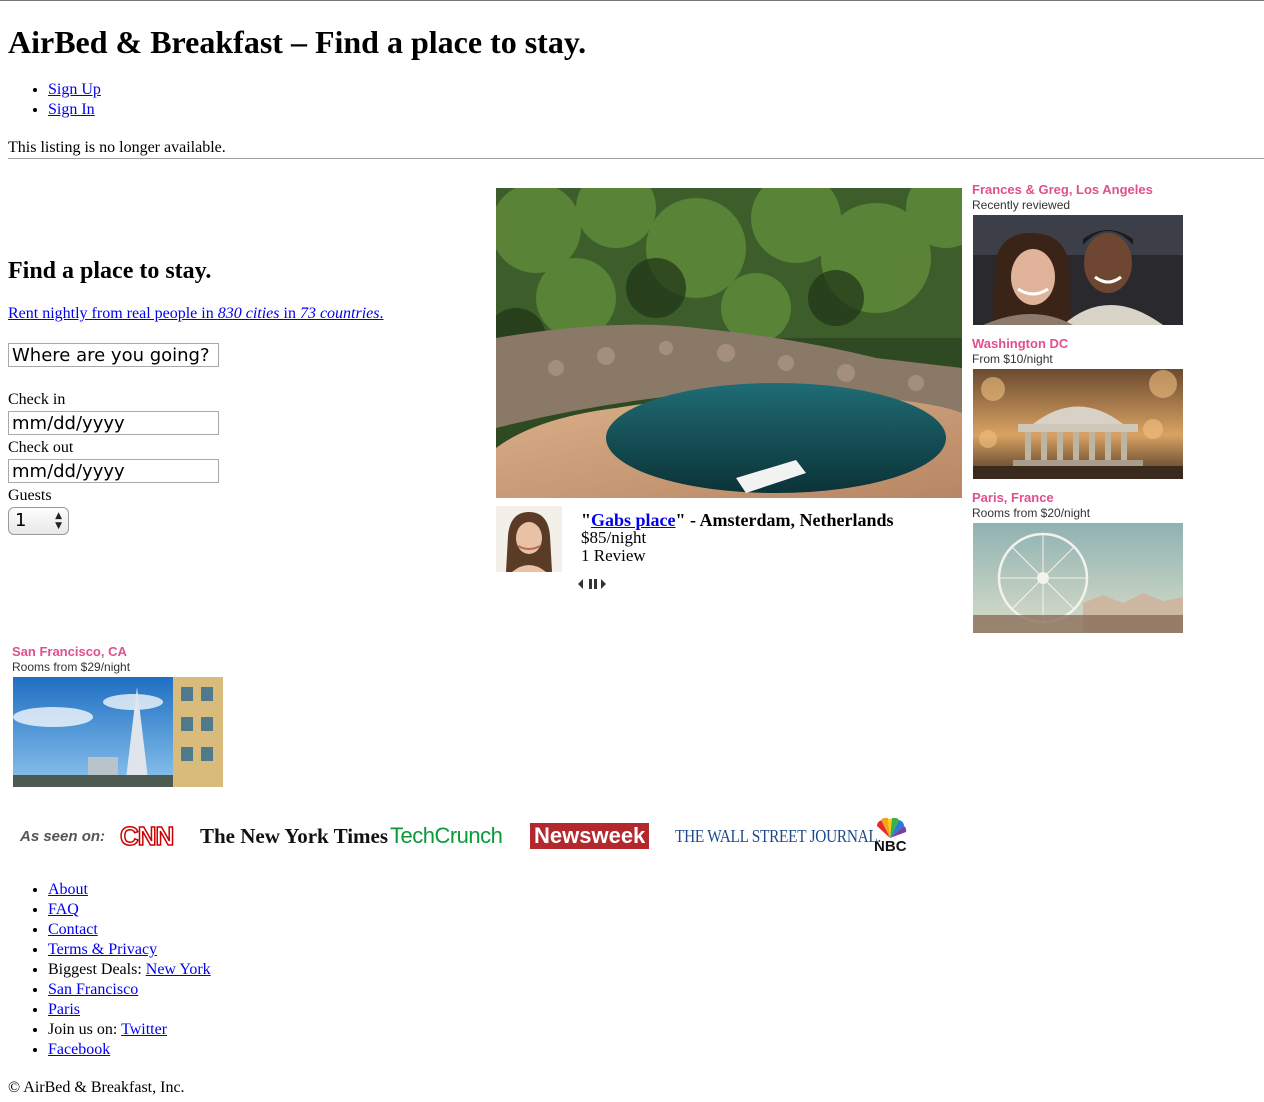  I want to click on guests-value: 1, so click(21, 520).